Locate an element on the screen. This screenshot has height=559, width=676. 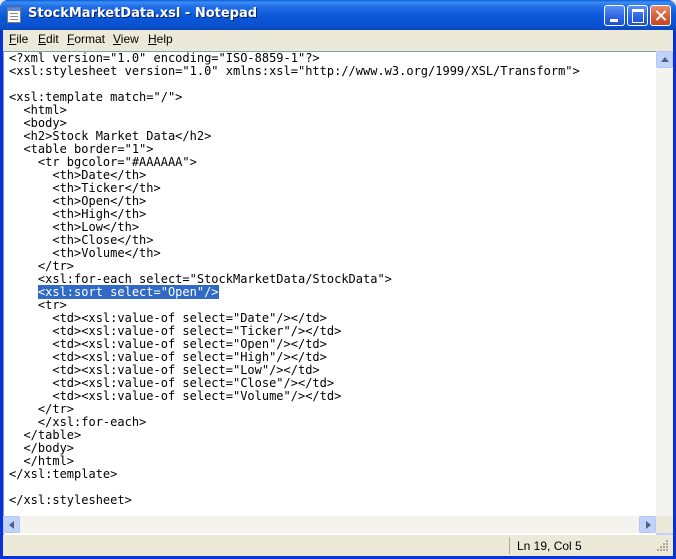
scroll-left-button is located at coordinates (11, 524).